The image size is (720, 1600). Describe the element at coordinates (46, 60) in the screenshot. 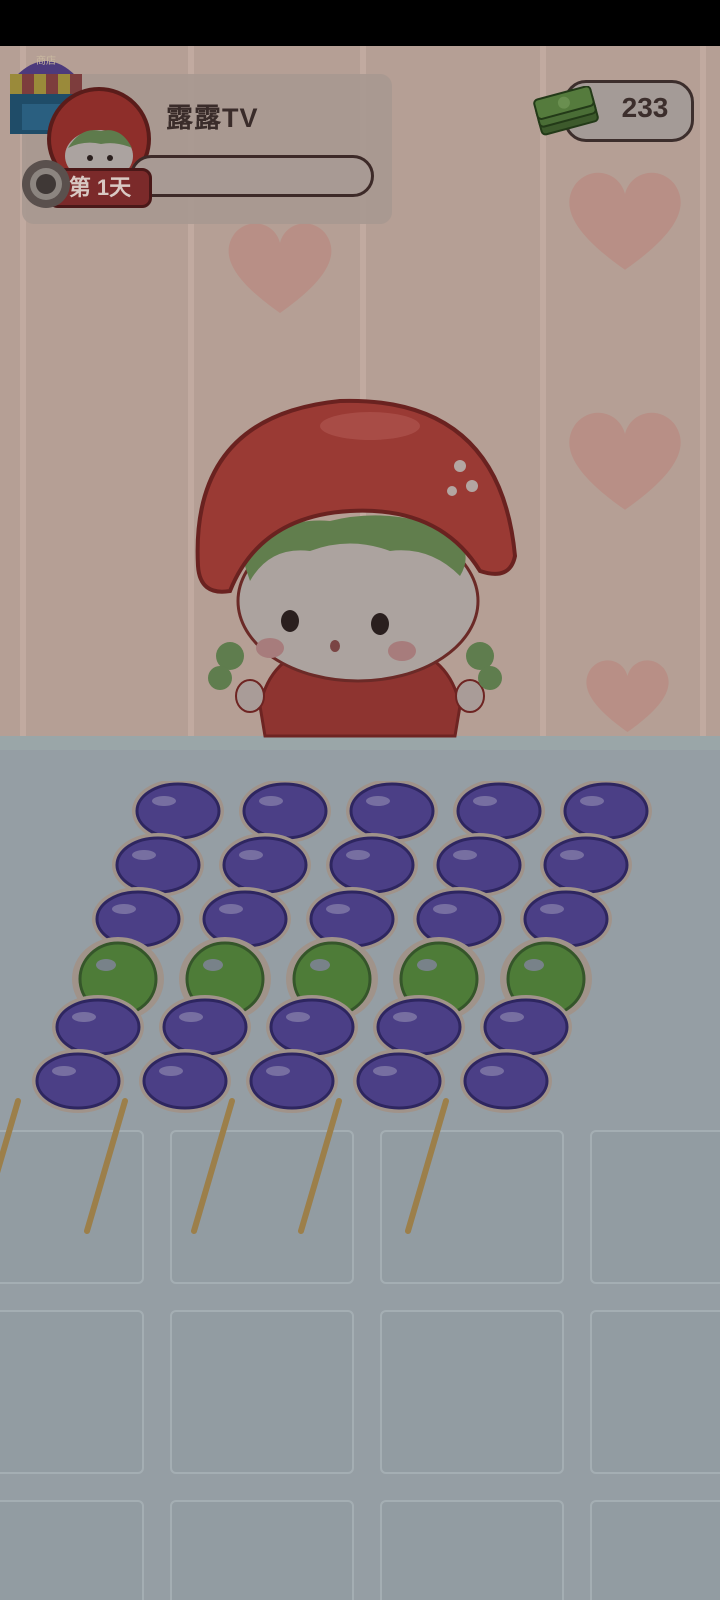

I see `svg-text: 商店` at that location.